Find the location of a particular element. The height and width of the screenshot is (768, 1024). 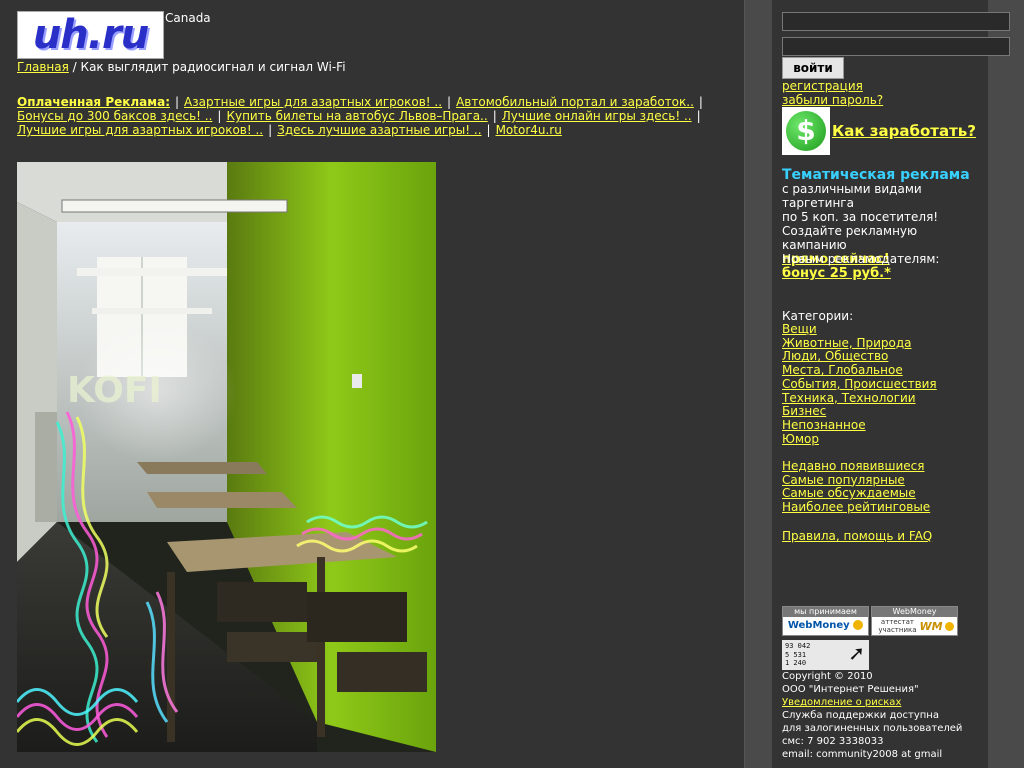

register-link: регистрация is located at coordinates (822, 86).